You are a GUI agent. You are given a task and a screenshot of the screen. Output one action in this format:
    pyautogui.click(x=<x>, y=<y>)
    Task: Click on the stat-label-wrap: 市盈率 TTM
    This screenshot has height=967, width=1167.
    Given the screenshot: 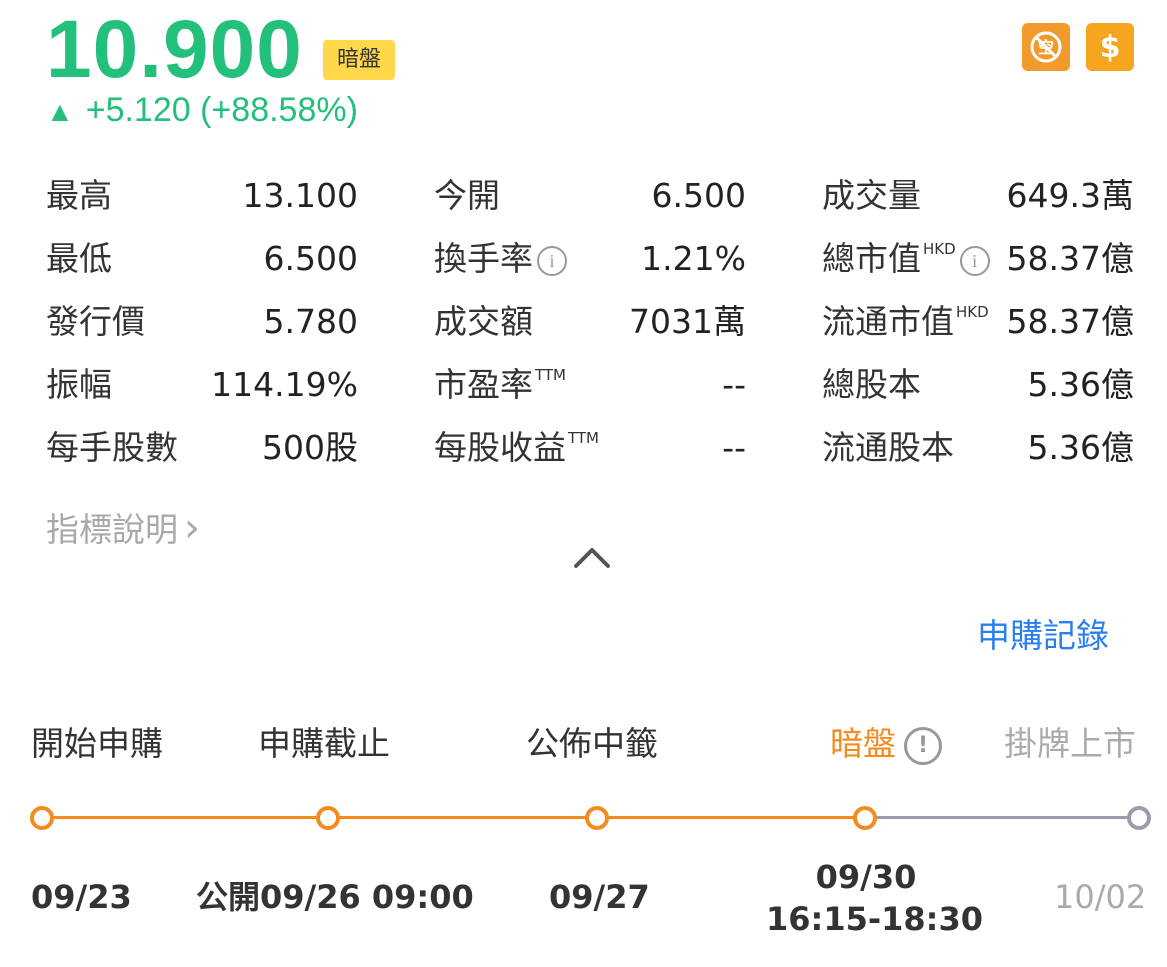 What is the action you would take?
    pyautogui.click(x=500, y=385)
    